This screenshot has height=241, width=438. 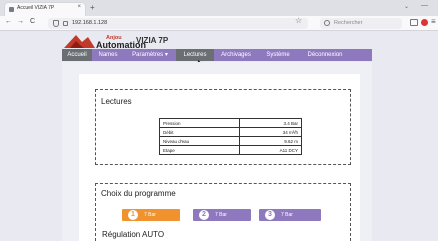 I want to click on browser-tab-strip: Accueil VIZIA 7P × + ⌄ —, so click(x=219, y=8).